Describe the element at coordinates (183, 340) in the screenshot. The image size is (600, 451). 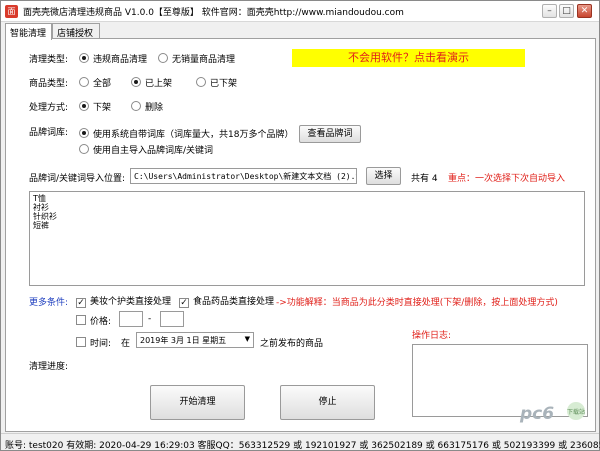
I see `date-value: 2019年 3月 1日 星期五` at that location.